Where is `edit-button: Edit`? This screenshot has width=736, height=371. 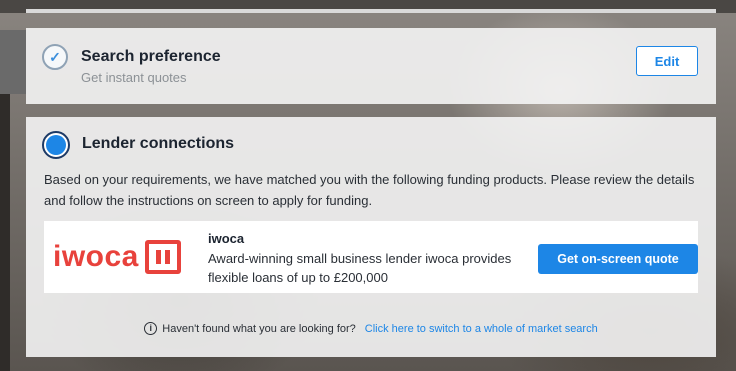 edit-button: Edit is located at coordinates (667, 61).